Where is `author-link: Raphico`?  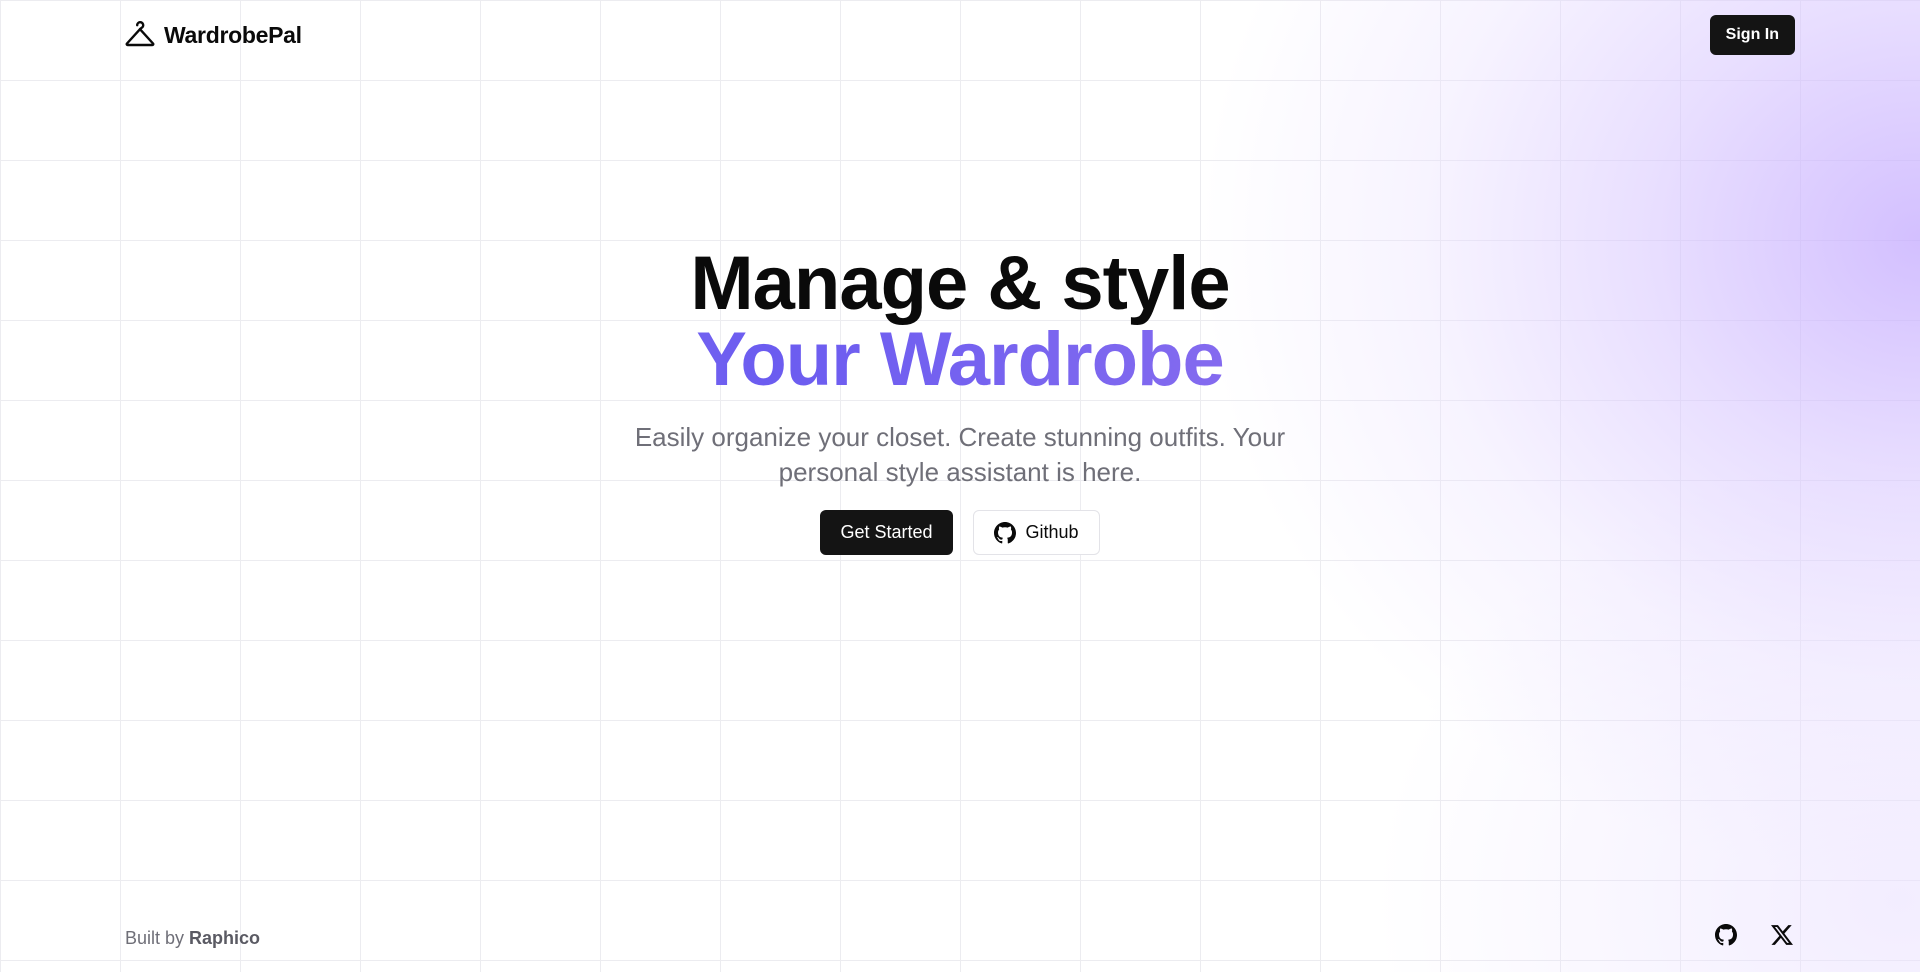 author-link: Raphico is located at coordinates (224, 938).